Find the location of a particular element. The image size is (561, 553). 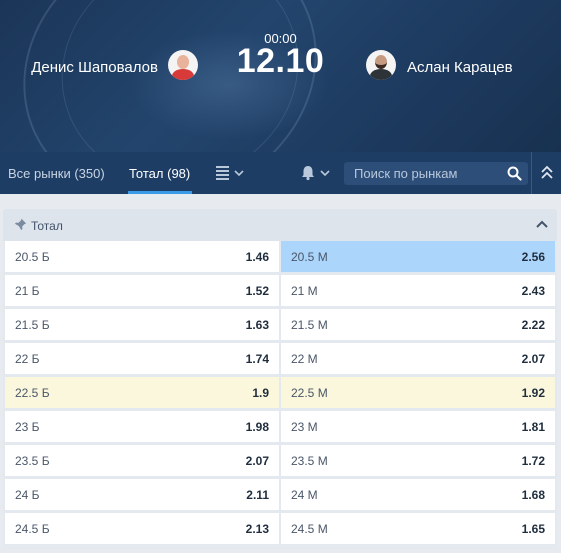

active-tab-indicator is located at coordinates (160, 192).